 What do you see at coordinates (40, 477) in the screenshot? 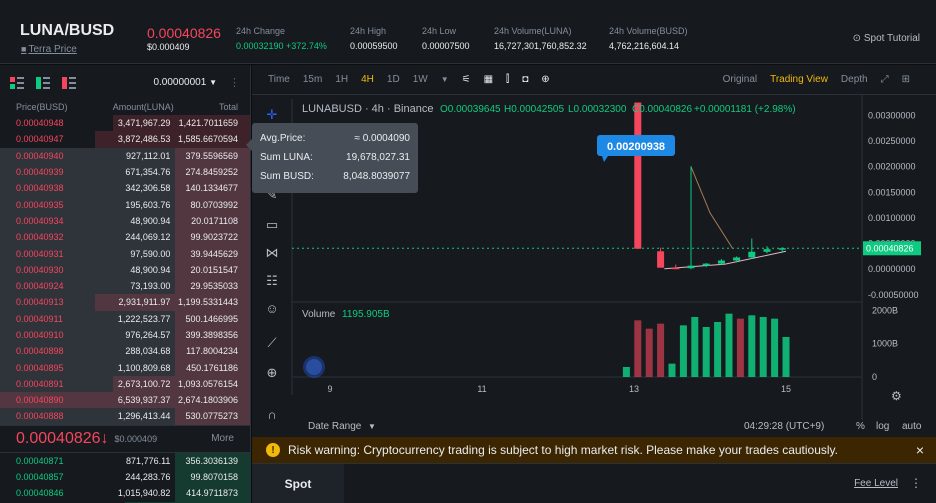
I see `row-price: 0.00040857` at bounding box center [40, 477].